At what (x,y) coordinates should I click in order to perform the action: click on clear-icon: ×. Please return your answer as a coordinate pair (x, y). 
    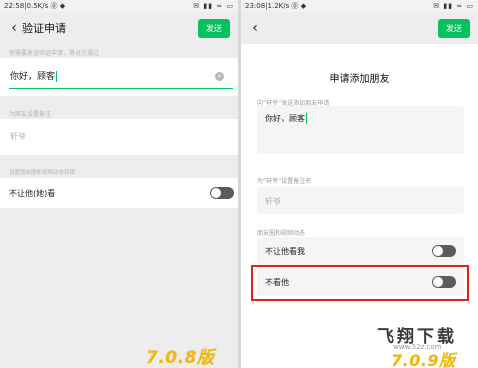
    Looking at the image, I should click on (219, 76).